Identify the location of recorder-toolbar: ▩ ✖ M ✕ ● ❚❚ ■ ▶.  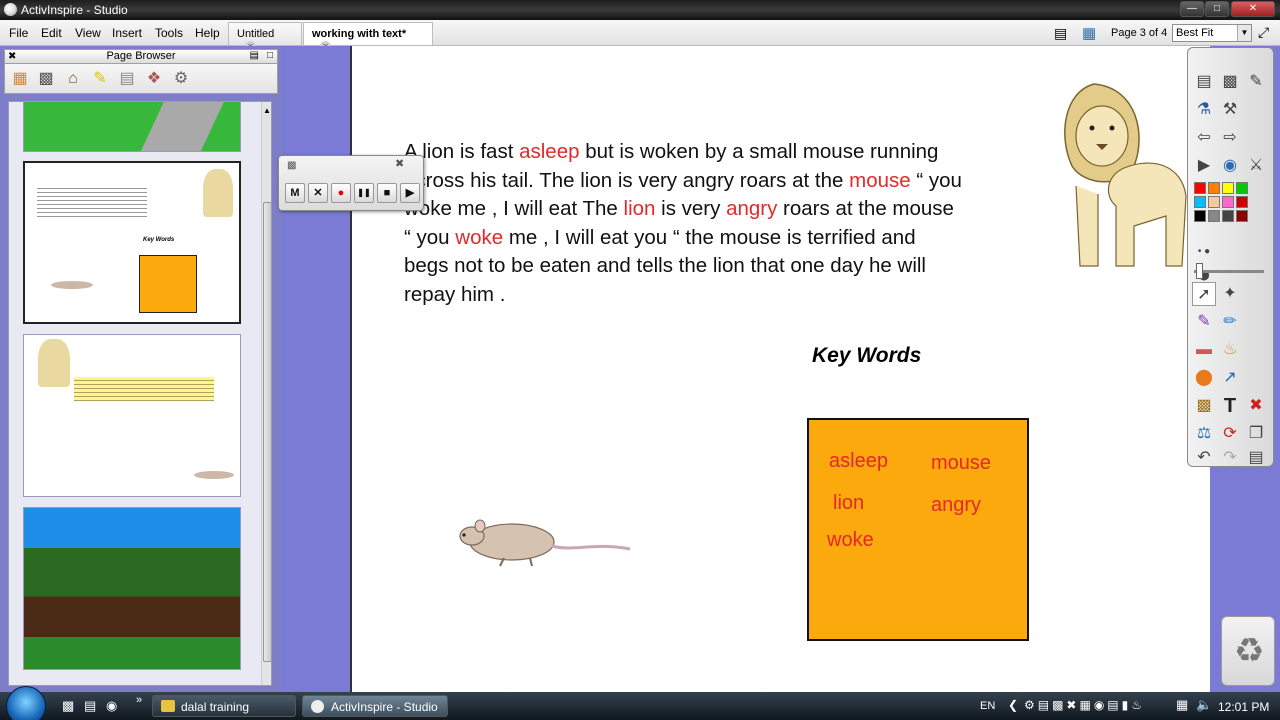
(351, 183).